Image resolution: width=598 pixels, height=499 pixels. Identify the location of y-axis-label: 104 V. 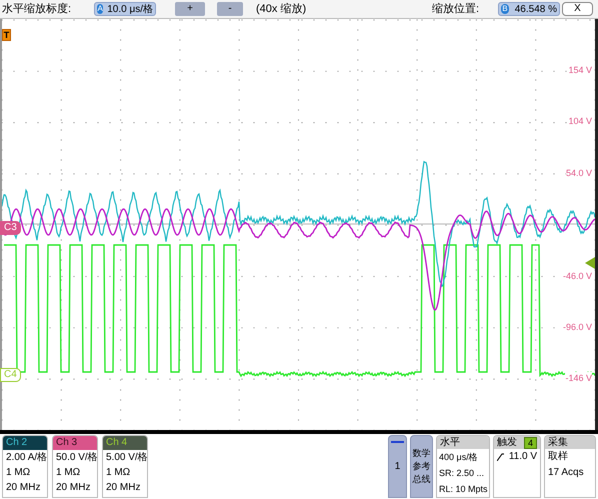
(580, 121).